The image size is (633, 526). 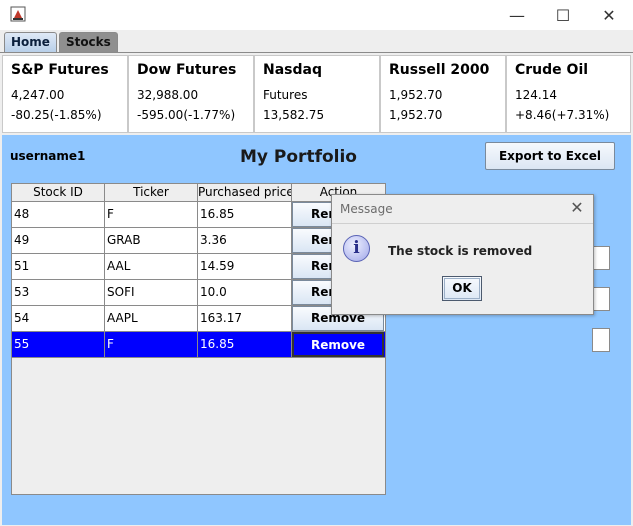 What do you see at coordinates (439, 70) in the screenshot?
I see `ticker-name: Russell 2000` at bounding box center [439, 70].